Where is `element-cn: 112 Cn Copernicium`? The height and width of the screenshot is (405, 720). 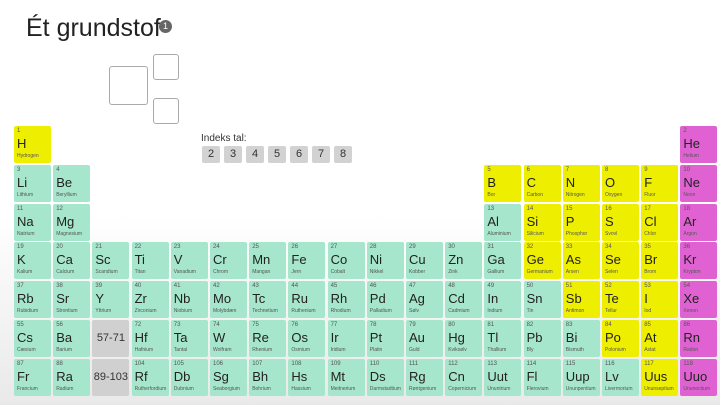 element-cn: 112 Cn Copernicium is located at coordinates (464, 377).